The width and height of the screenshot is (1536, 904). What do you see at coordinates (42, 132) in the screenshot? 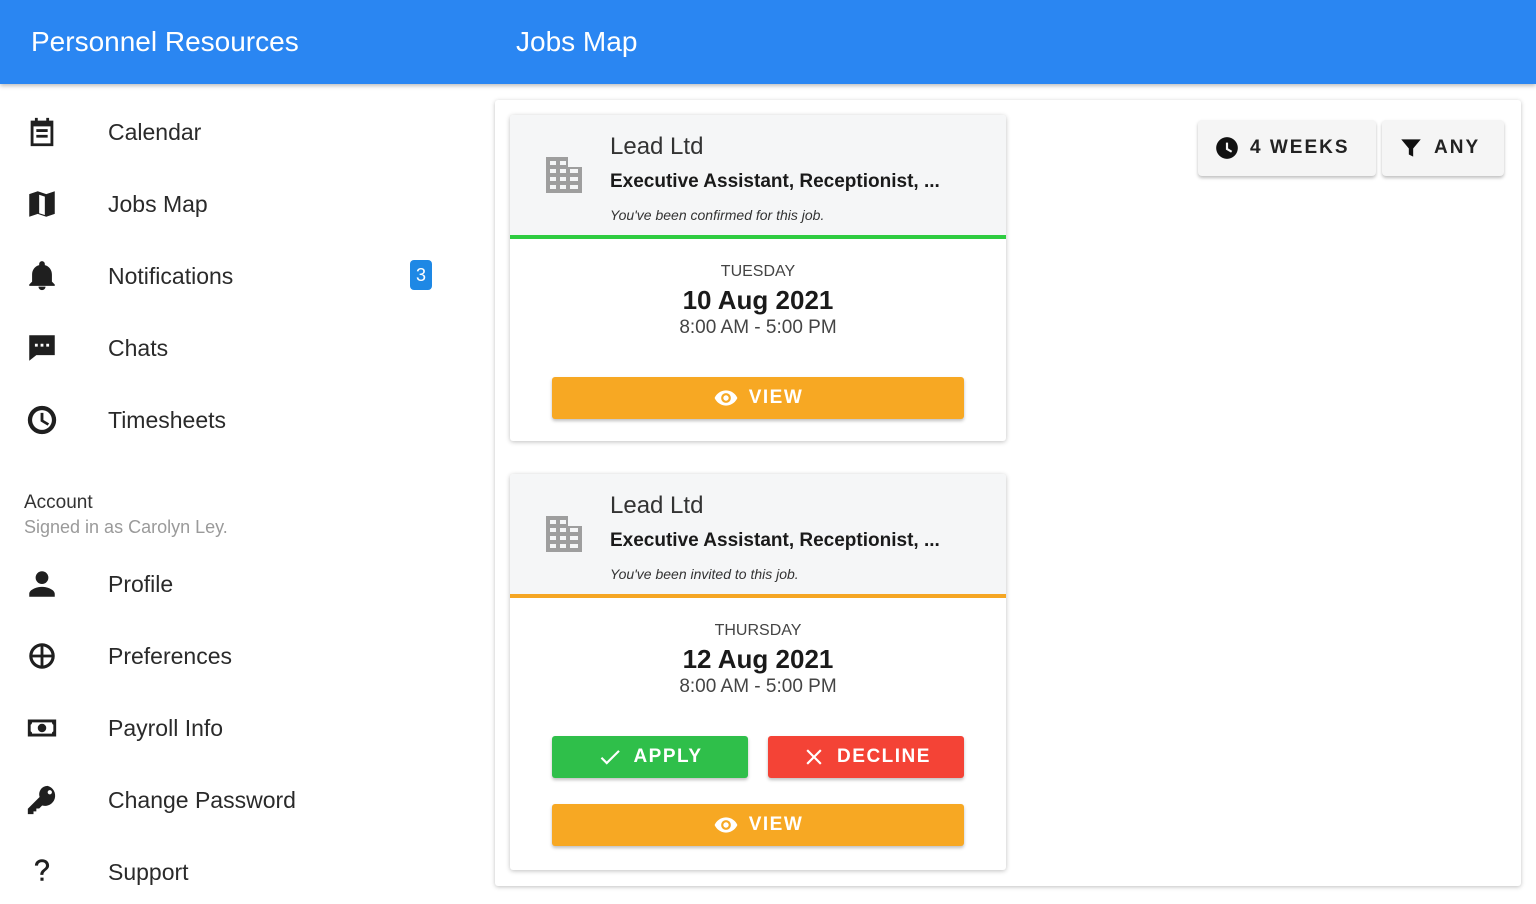
I see `calendar-icon` at bounding box center [42, 132].